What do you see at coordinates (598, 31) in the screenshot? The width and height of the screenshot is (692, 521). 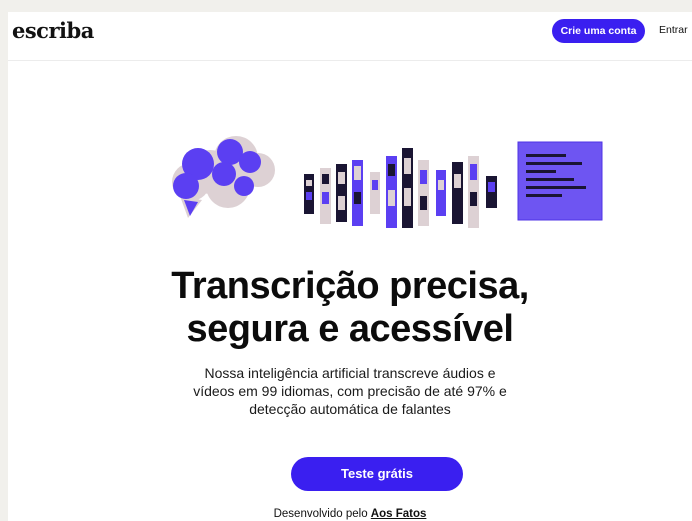 I see `signup-button: Crie uma conta` at bounding box center [598, 31].